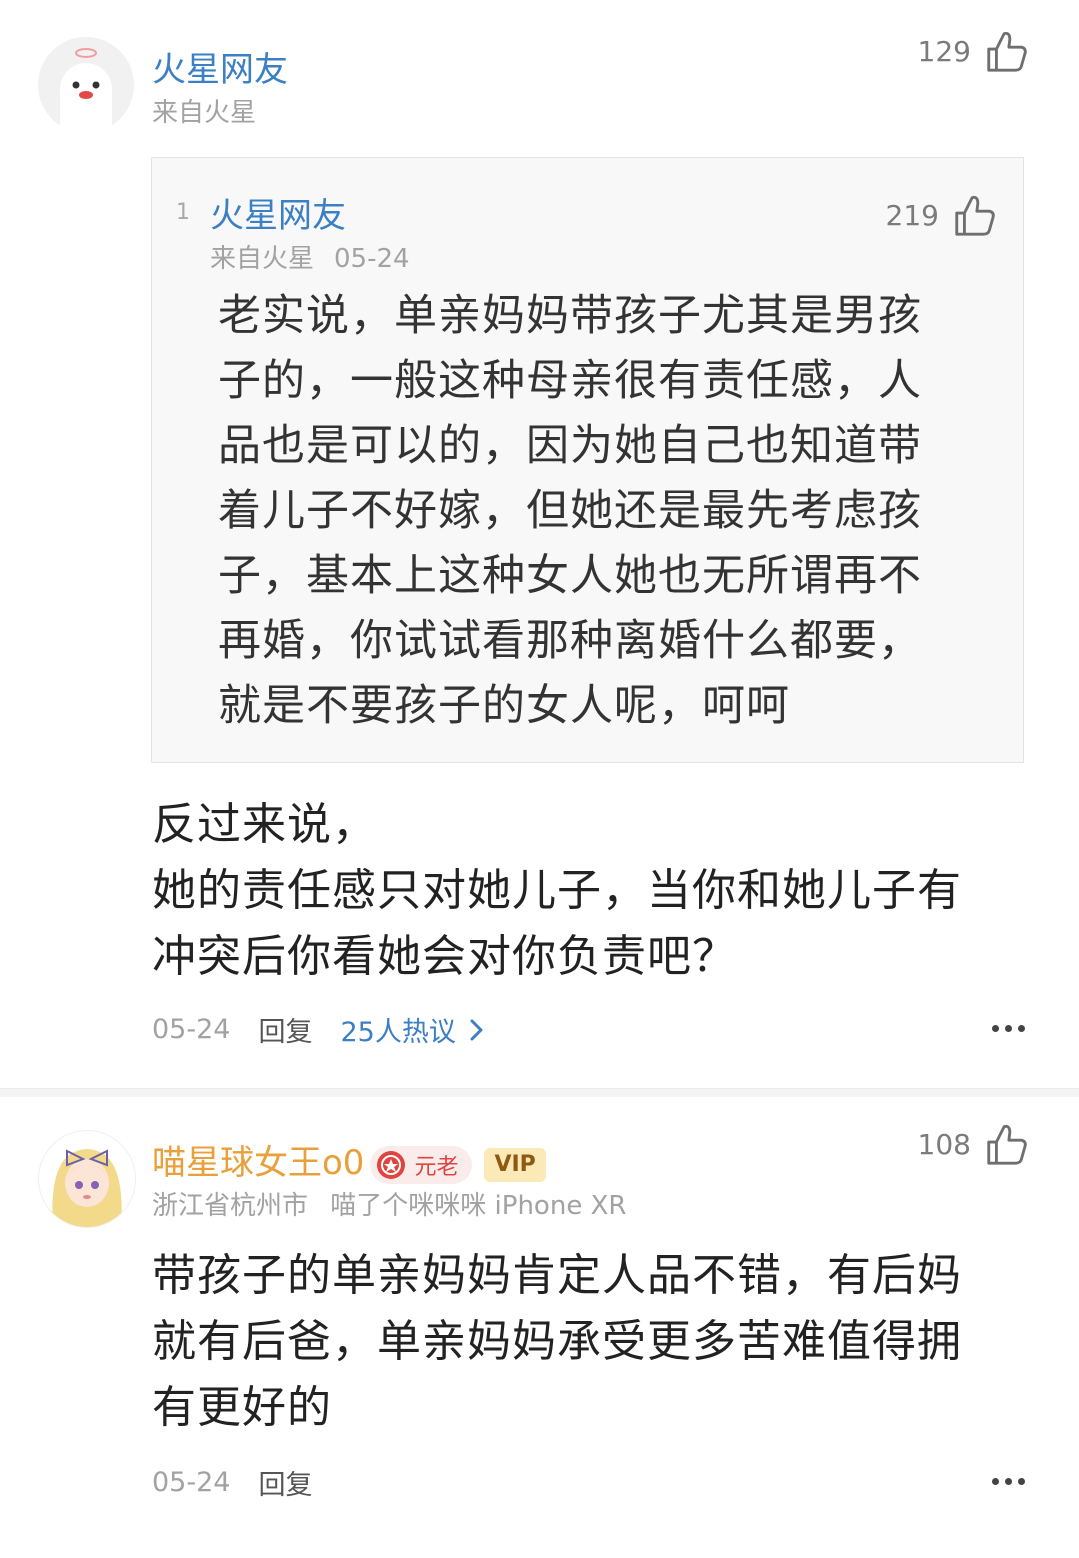 The width and height of the screenshot is (1079, 1558). Describe the element at coordinates (973, 1144) in the screenshot. I see `like-button: 108` at that location.